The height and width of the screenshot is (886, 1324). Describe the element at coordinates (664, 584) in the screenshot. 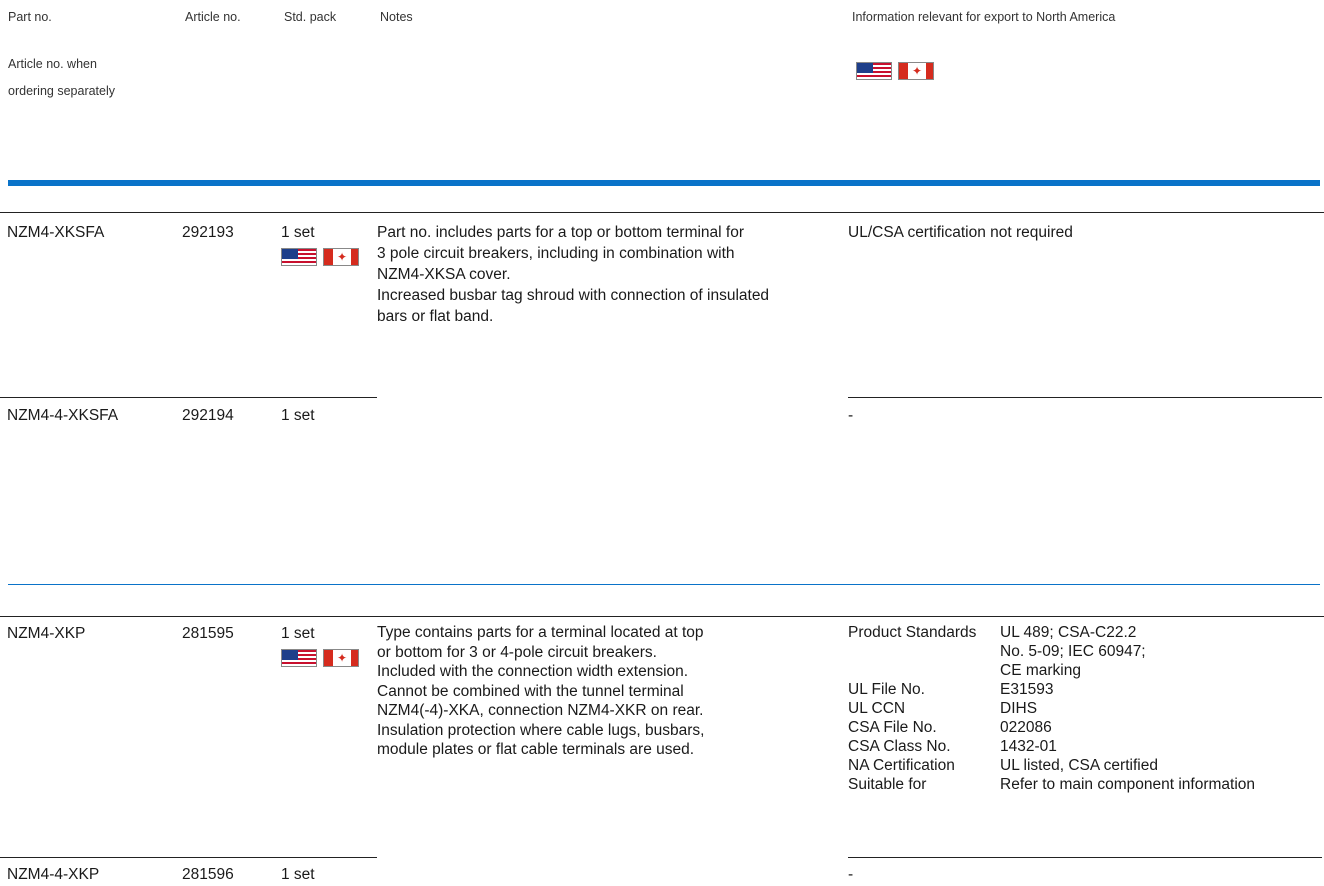

I see `section-divider` at that location.